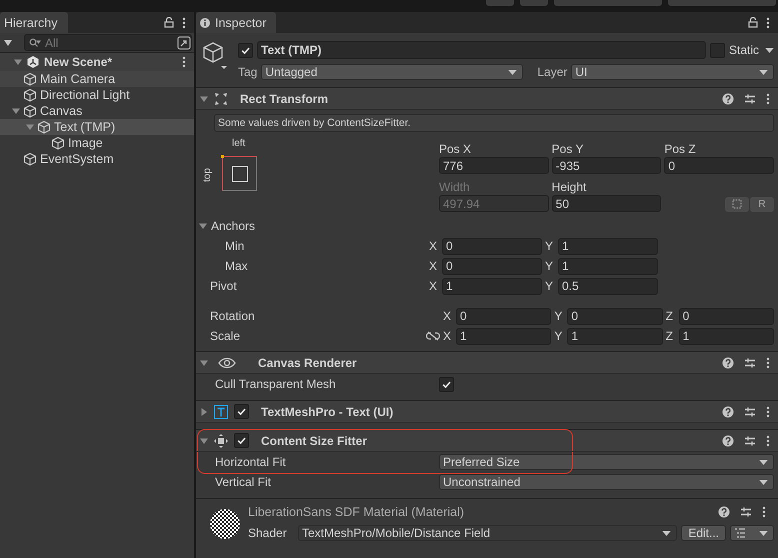 Image resolution: width=778 pixels, height=558 pixels. I want to click on dashed-square-icon, so click(737, 204).